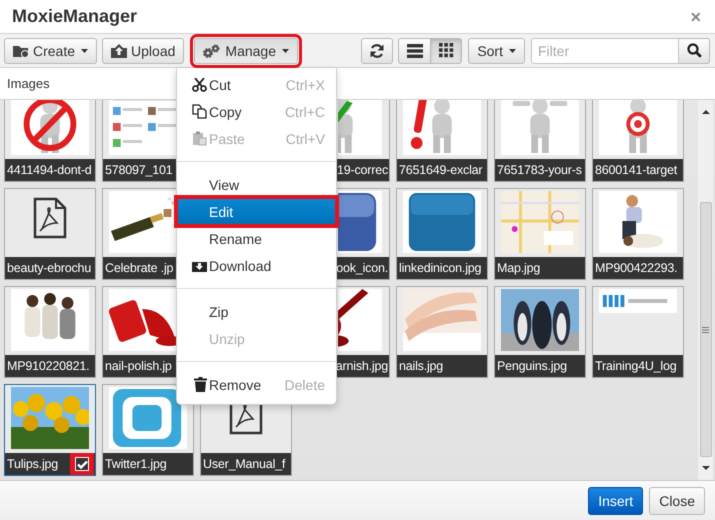 This screenshot has height=520, width=715. I want to click on scroll-down-icon, so click(706, 468).